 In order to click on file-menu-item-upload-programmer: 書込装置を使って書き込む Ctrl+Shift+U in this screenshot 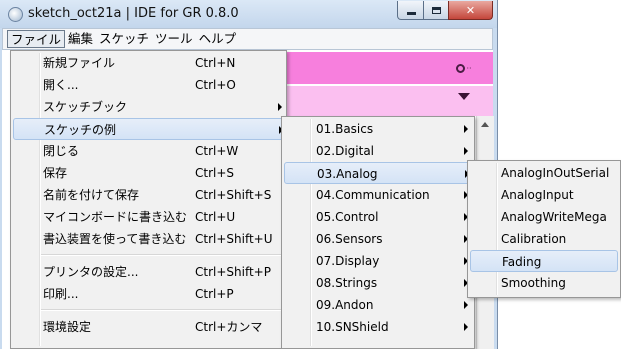, I will do `click(148, 239)`.